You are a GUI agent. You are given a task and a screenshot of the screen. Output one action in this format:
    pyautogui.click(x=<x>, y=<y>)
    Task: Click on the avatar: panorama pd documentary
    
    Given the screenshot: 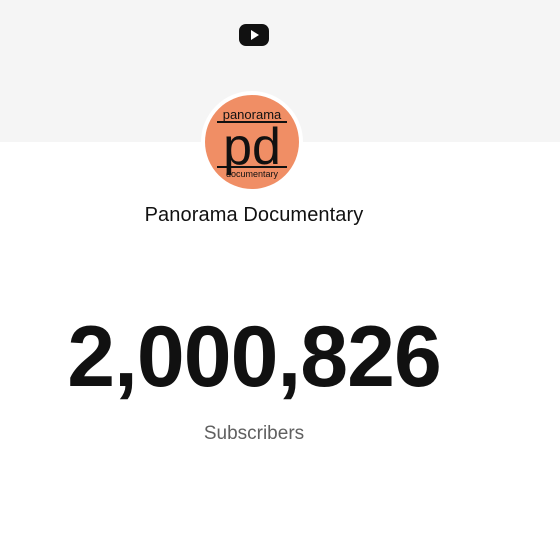 What is the action you would take?
    pyautogui.click(x=252, y=142)
    